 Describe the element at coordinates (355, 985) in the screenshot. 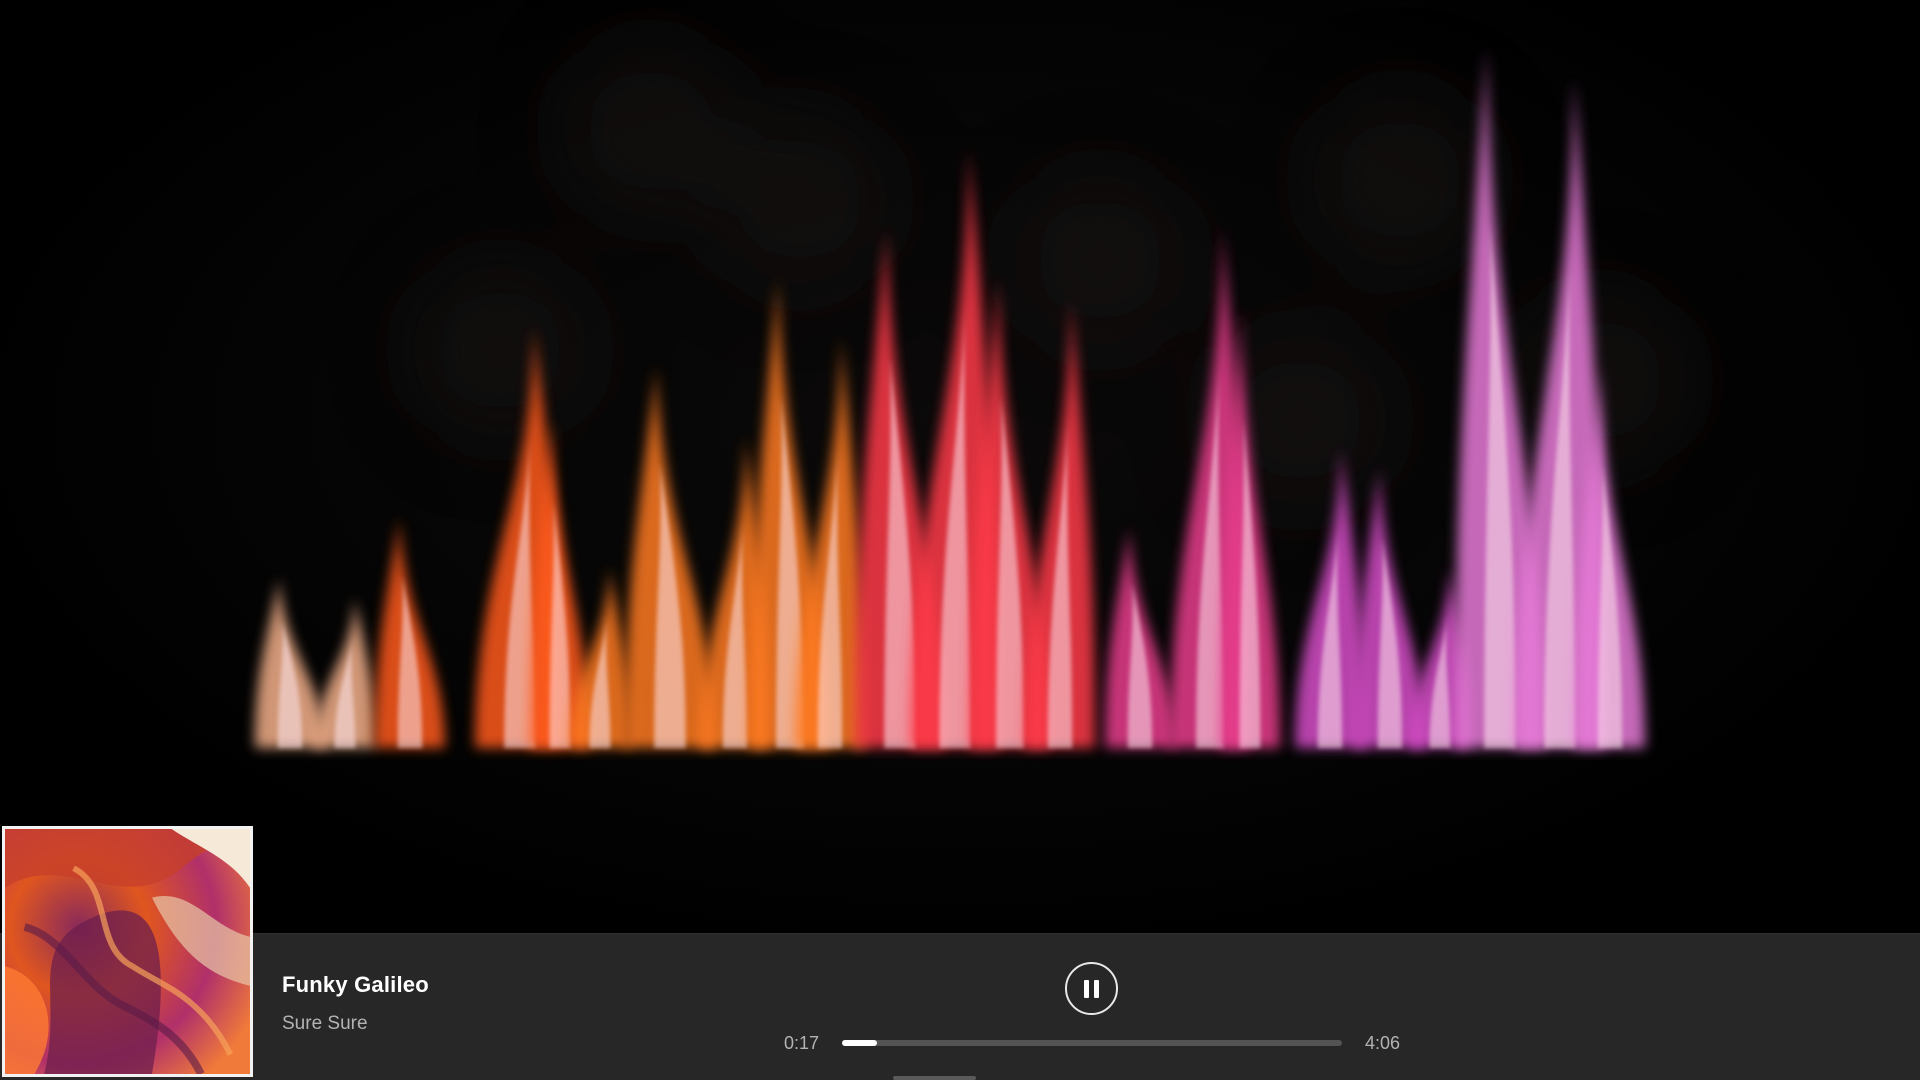

I see `track-title: Funky Galileo` at that location.